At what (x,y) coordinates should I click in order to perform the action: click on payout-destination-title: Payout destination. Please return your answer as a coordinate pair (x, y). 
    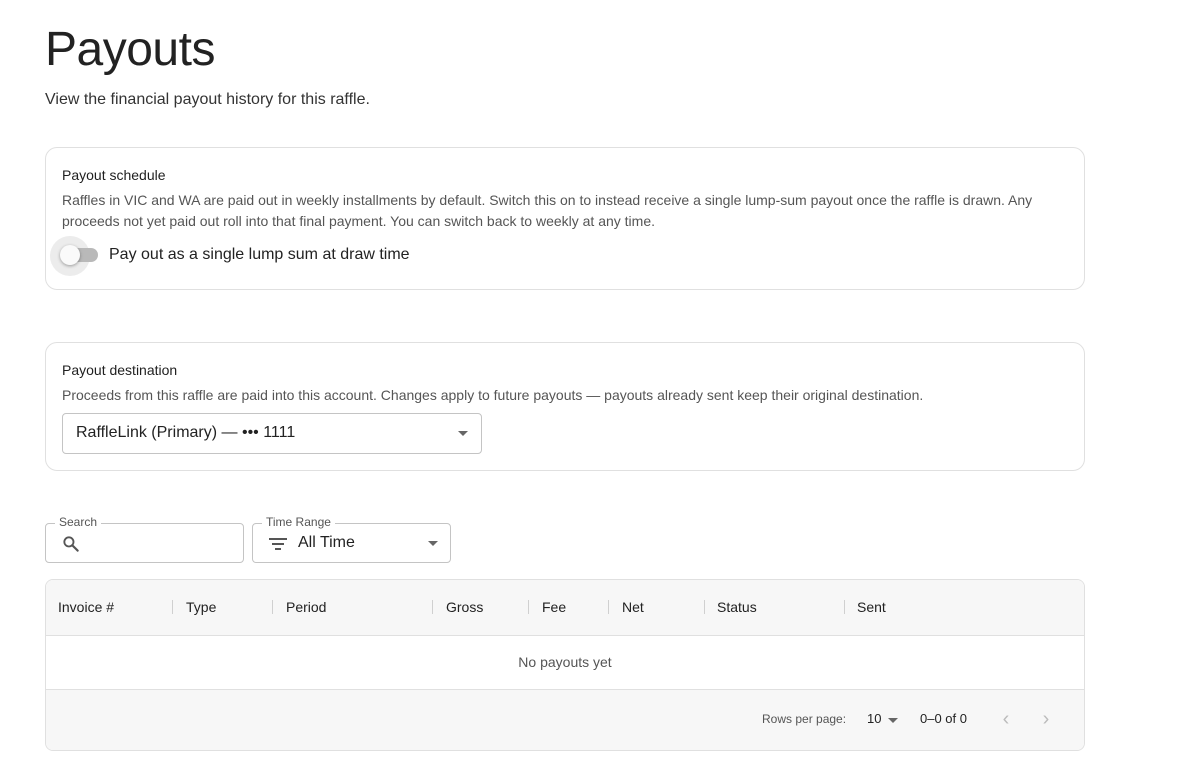
    Looking at the image, I should click on (120, 370).